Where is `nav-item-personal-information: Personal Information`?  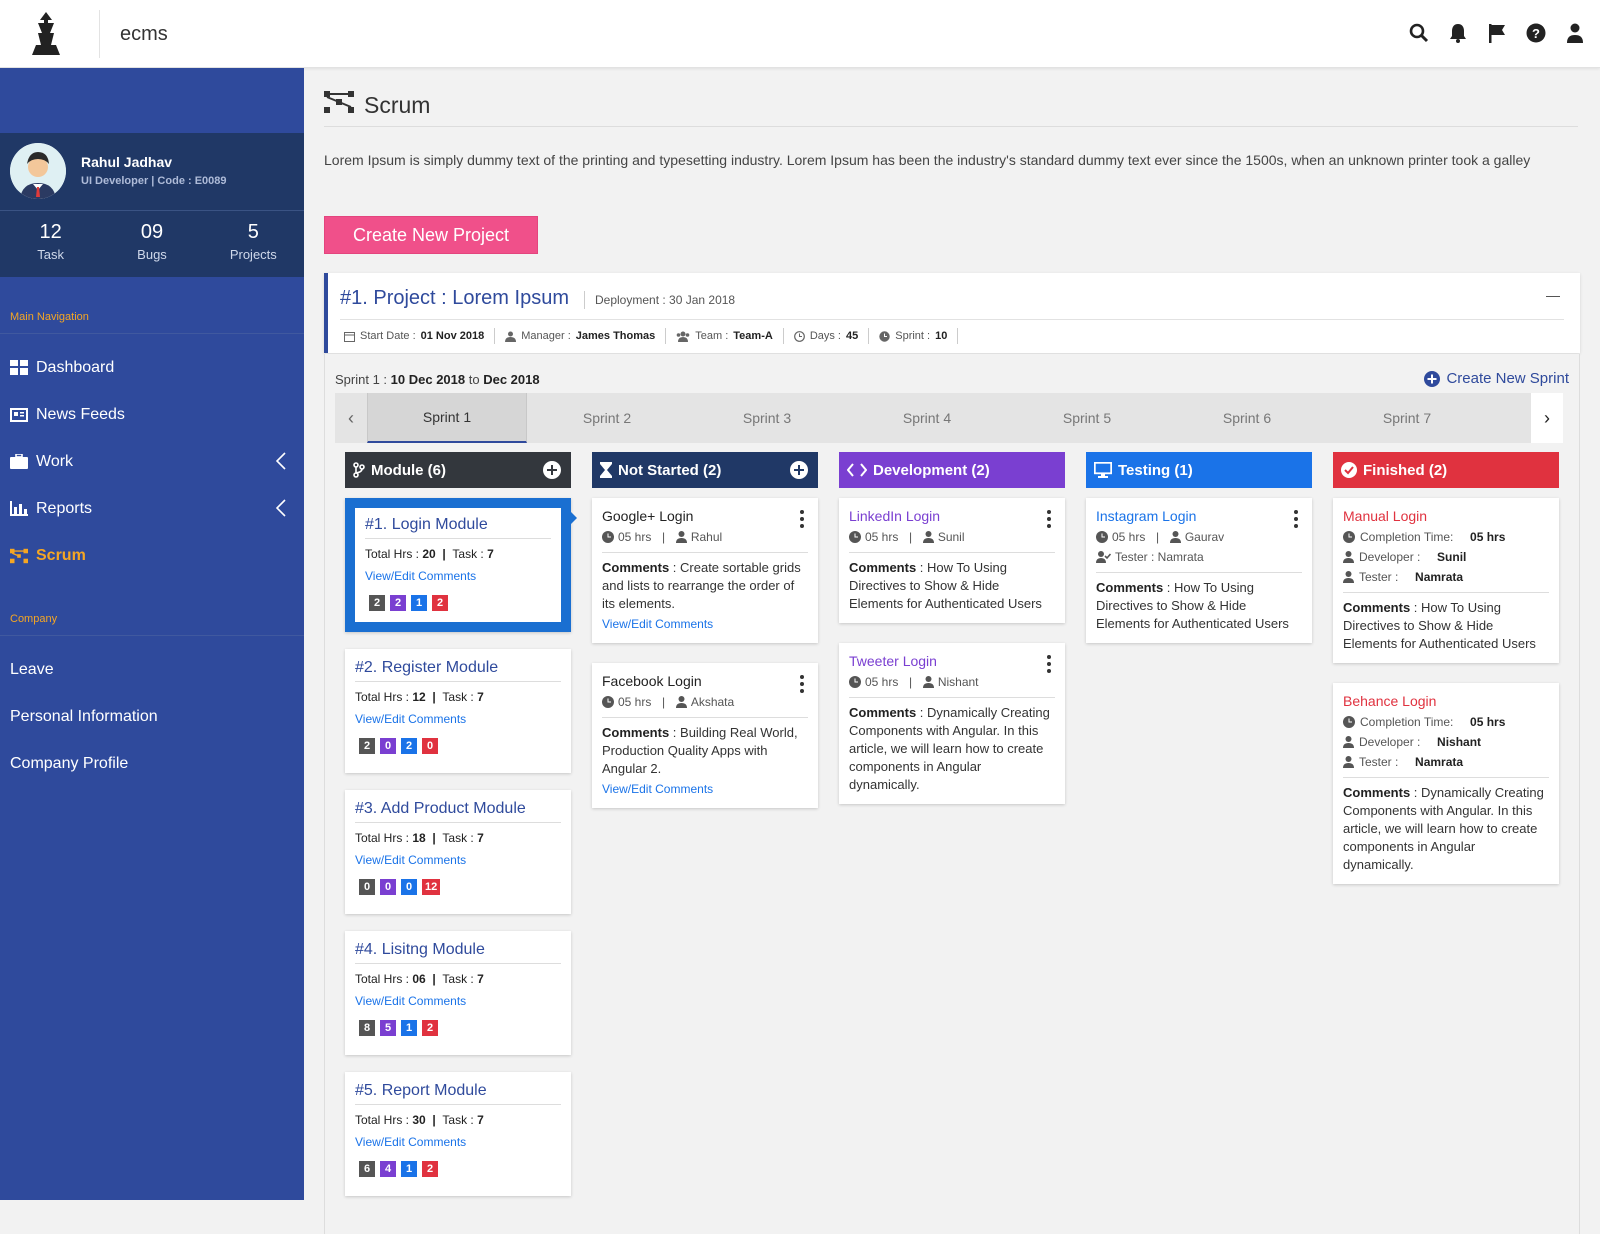
nav-item-personal-information: Personal Information is located at coordinates (152, 716).